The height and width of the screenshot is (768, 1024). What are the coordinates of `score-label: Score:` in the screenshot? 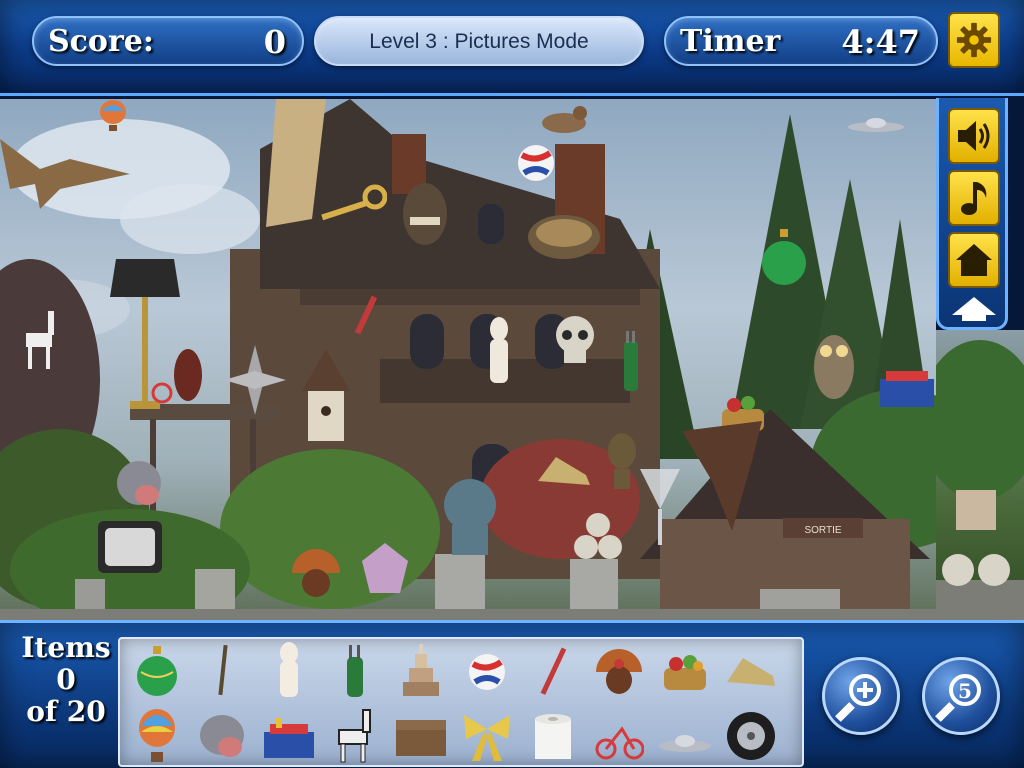 It's located at (101, 41).